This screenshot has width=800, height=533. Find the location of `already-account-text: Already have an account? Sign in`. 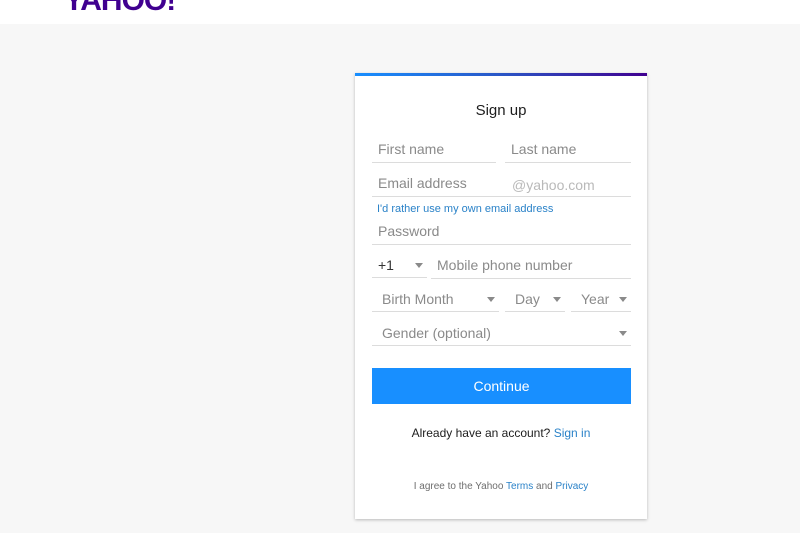

already-account-text: Already have an account? Sign in is located at coordinates (501, 433).